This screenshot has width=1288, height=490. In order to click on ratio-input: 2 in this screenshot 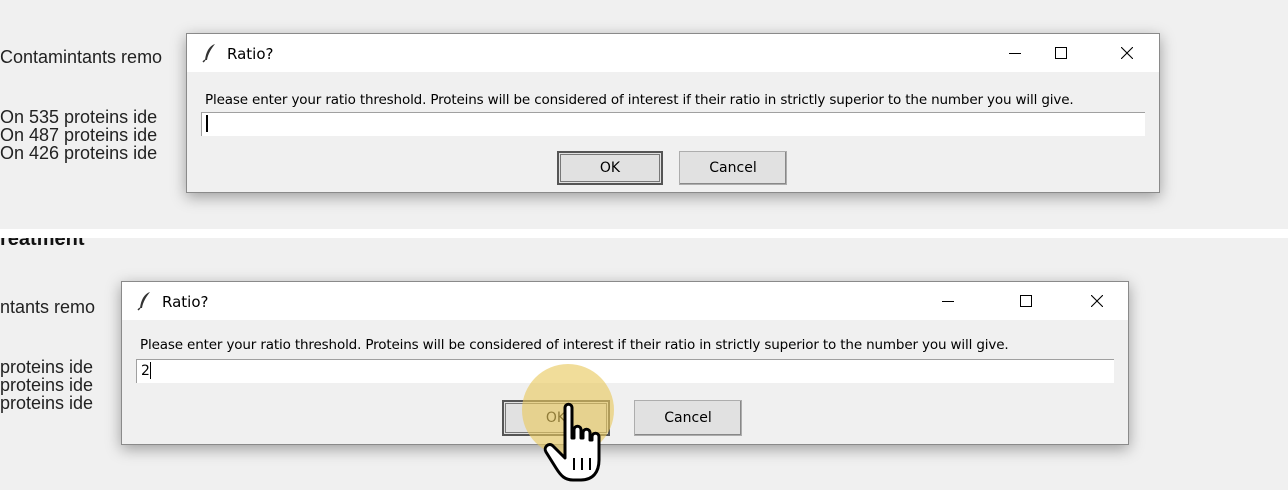, I will do `click(625, 371)`.